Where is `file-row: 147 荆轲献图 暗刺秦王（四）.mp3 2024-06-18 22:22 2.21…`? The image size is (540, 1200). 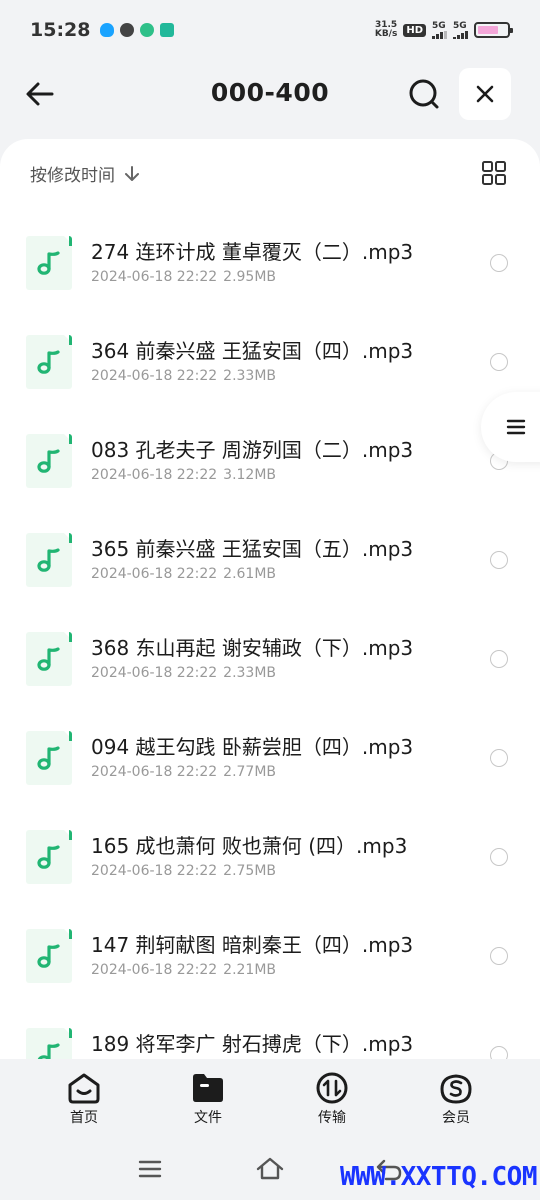 file-row: 147 荆轲献图 暗刺秦王（四）.mp3 2024-06-18 22:22 2.21… is located at coordinates (270, 960).